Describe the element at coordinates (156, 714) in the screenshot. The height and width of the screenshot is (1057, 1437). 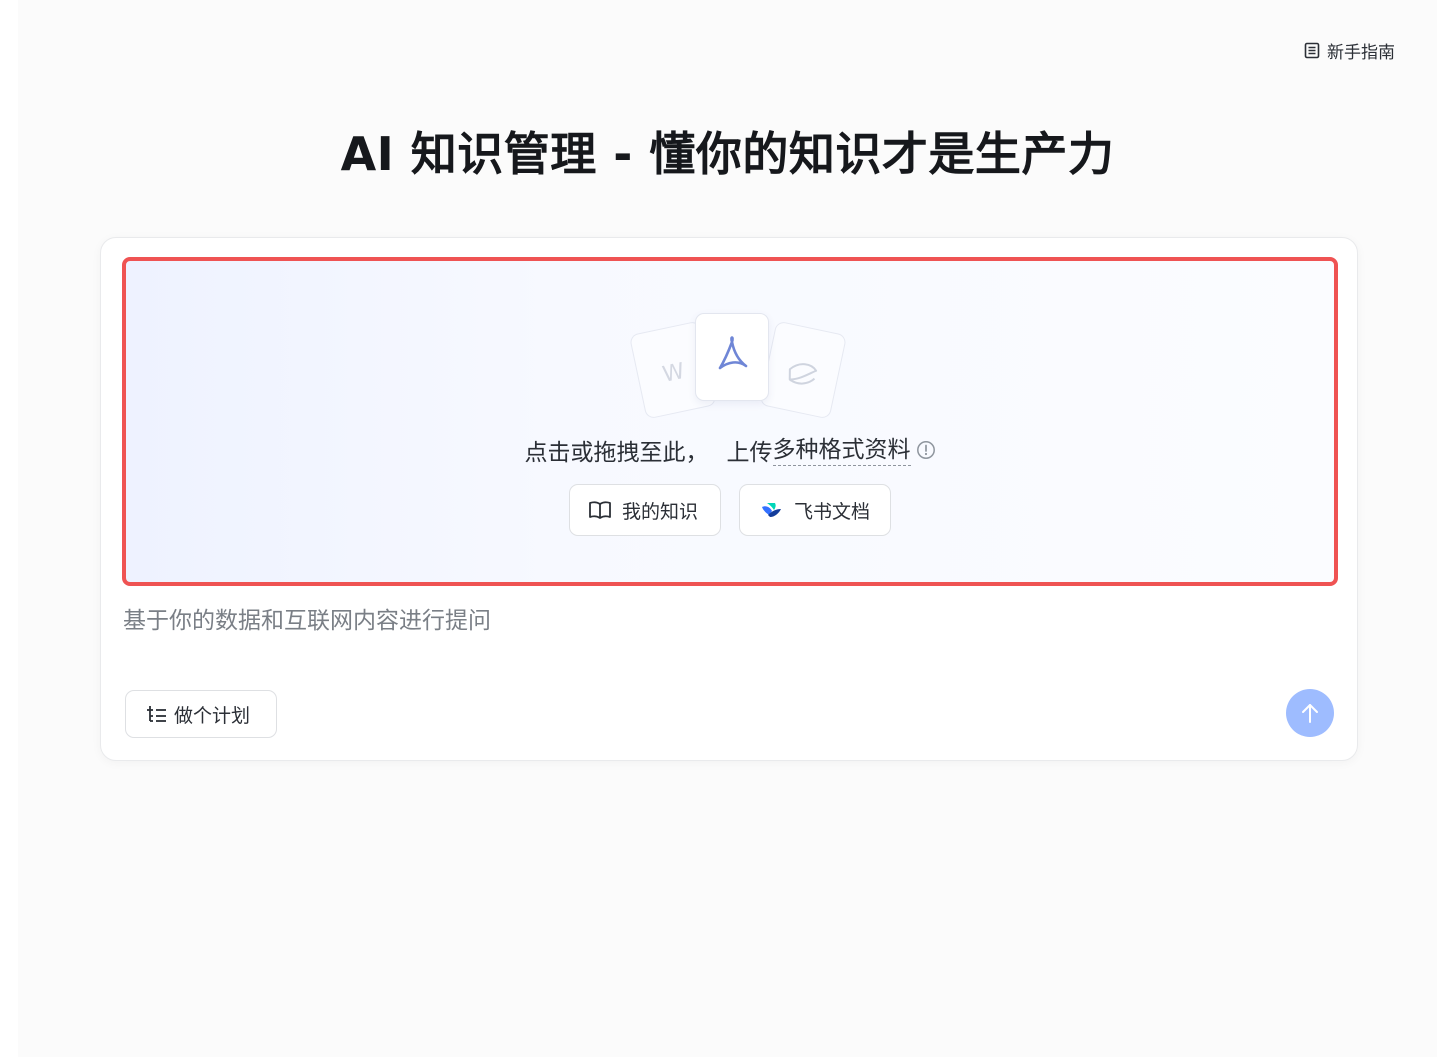
I see `list-icon` at that location.